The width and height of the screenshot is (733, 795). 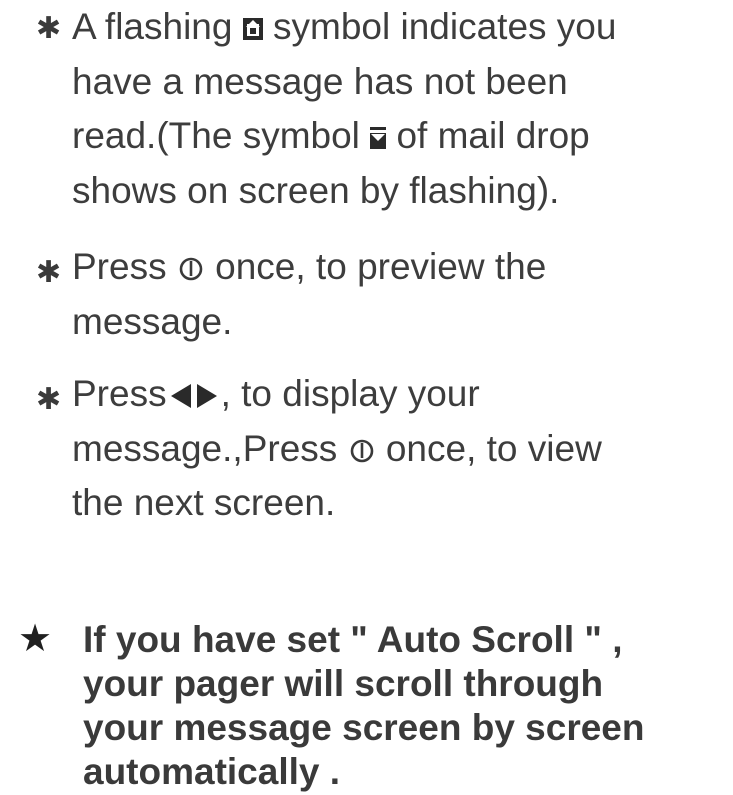 I want to click on left-right-arrow-icons, so click(x=193, y=396).